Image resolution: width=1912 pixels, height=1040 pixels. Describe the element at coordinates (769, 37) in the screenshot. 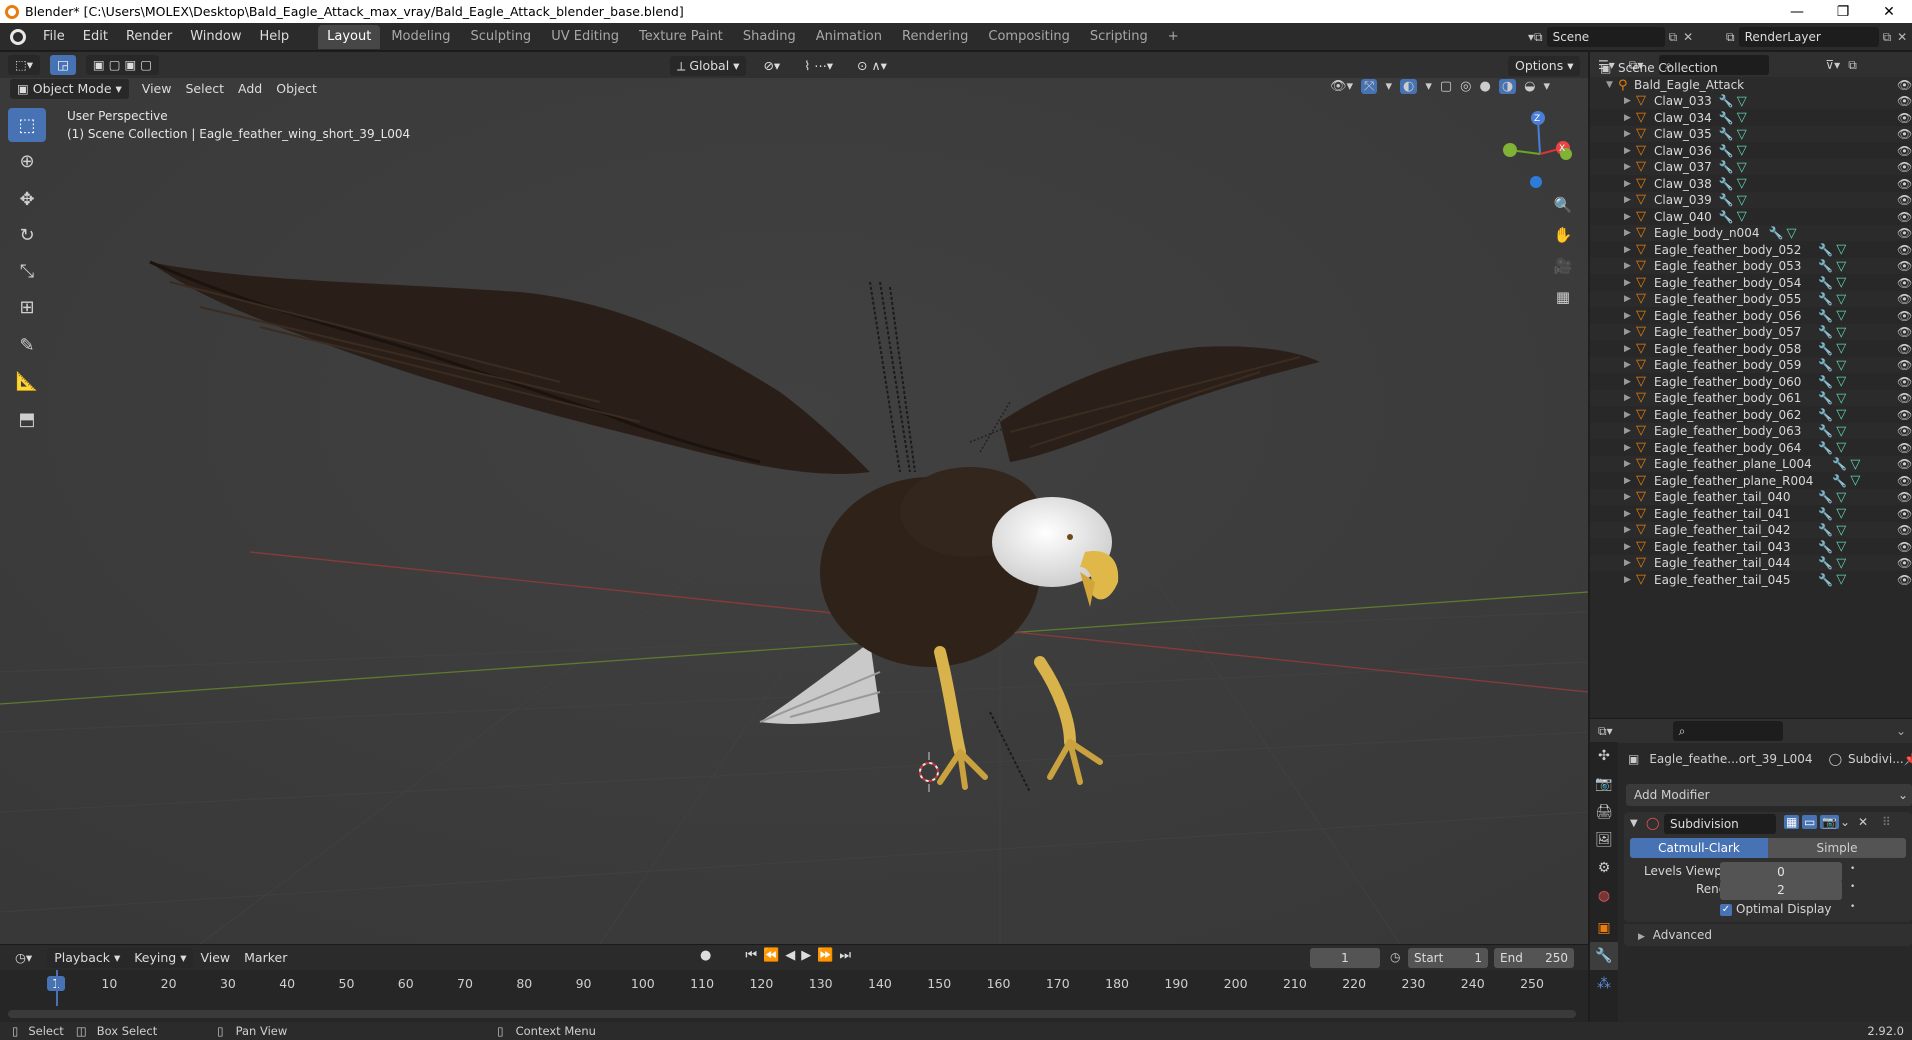

I see `tab-shading: Shading` at that location.